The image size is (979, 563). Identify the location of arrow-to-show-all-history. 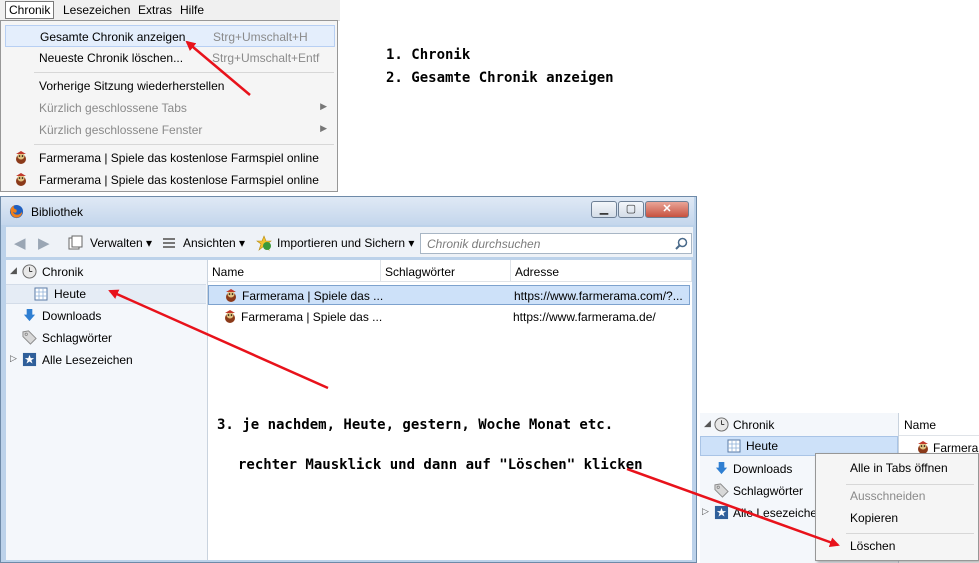
(218, 68).